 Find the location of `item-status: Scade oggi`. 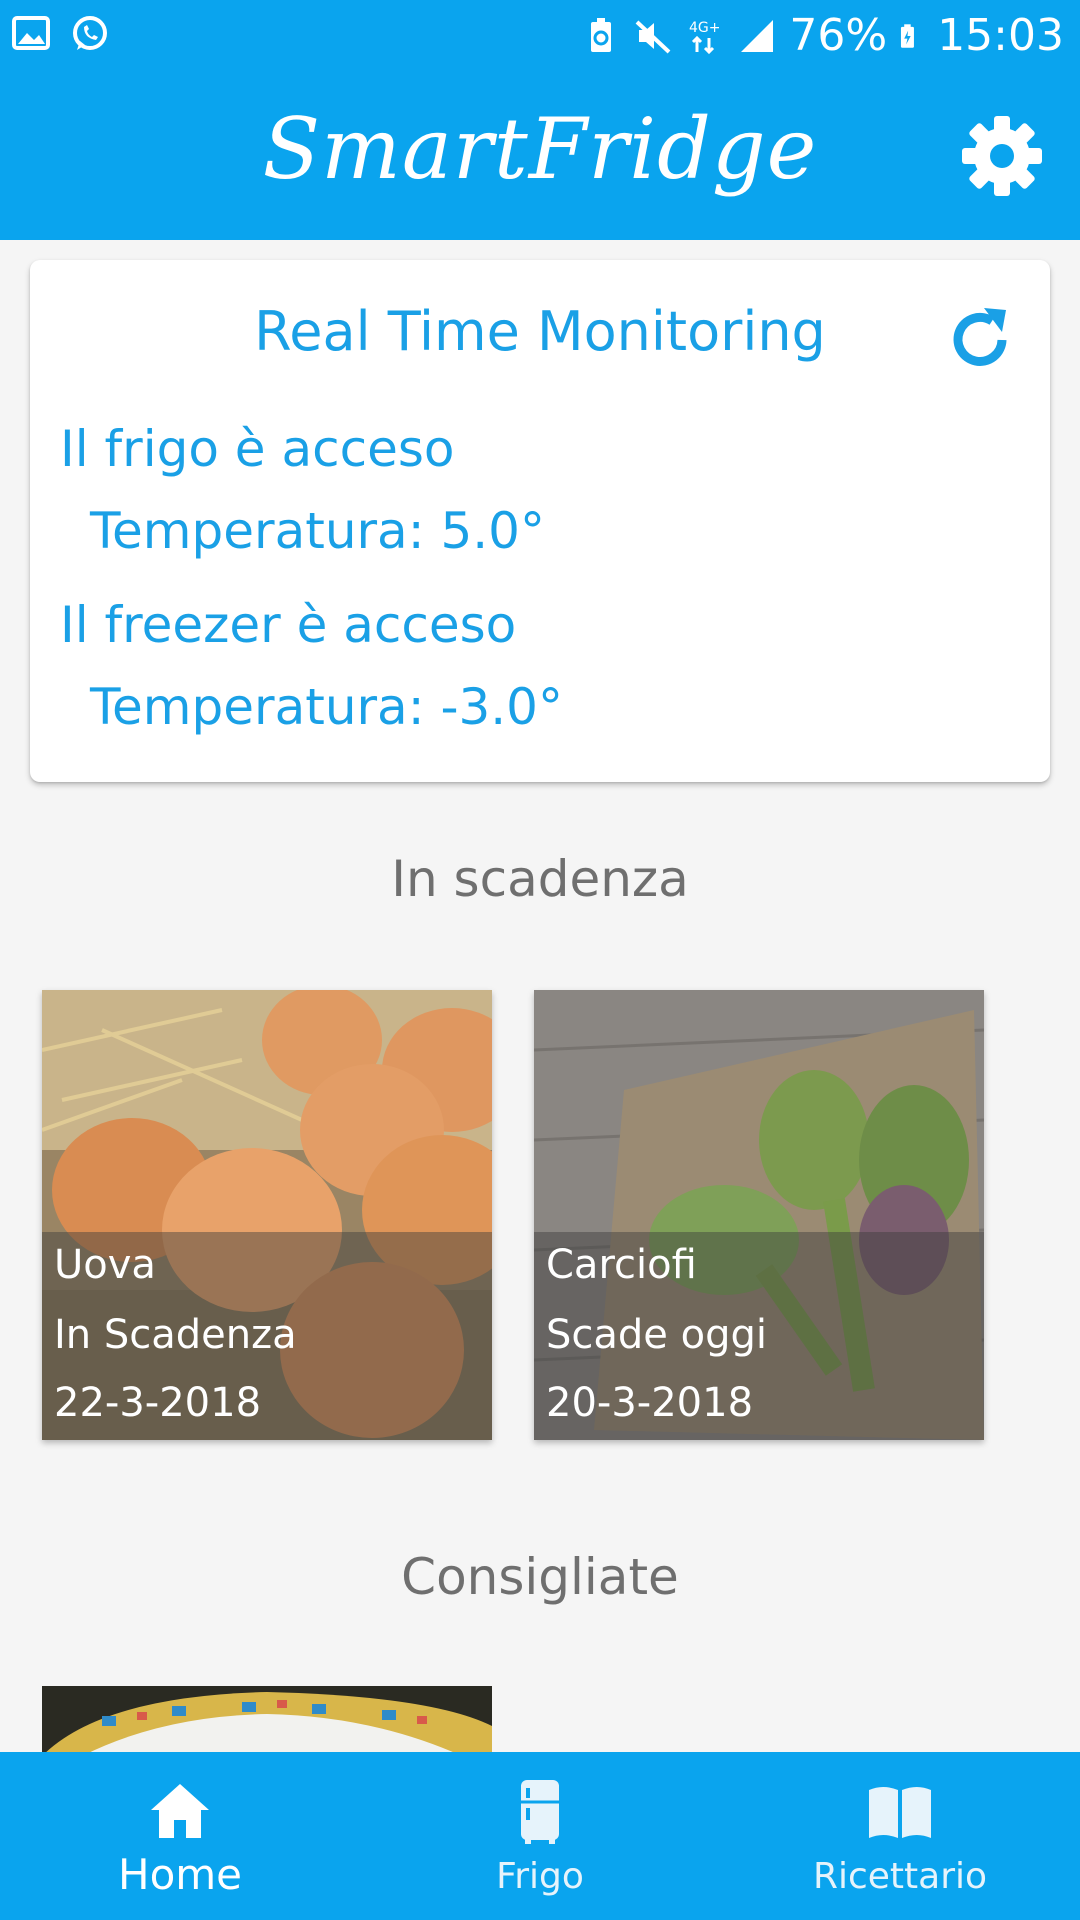

item-status: Scade oggi is located at coordinates (656, 1335).